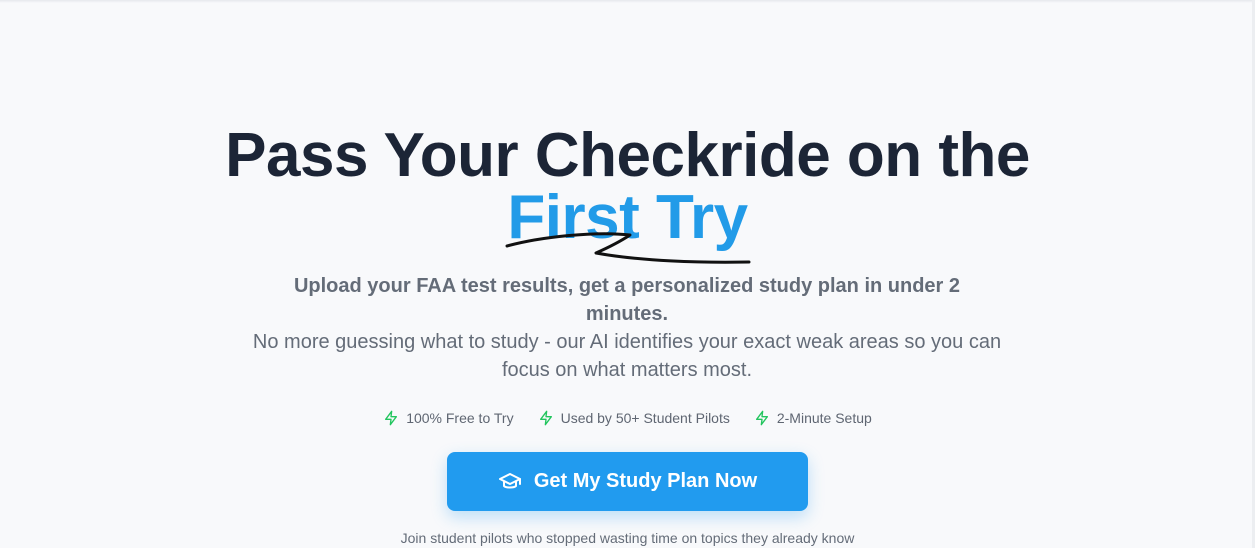 The height and width of the screenshot is (548, 1255). What do you see at coordinates (645, 418) in the screenshot?
I see `feature-label: Used by 50+ Student Pilots` at bounding box center [645, 418].